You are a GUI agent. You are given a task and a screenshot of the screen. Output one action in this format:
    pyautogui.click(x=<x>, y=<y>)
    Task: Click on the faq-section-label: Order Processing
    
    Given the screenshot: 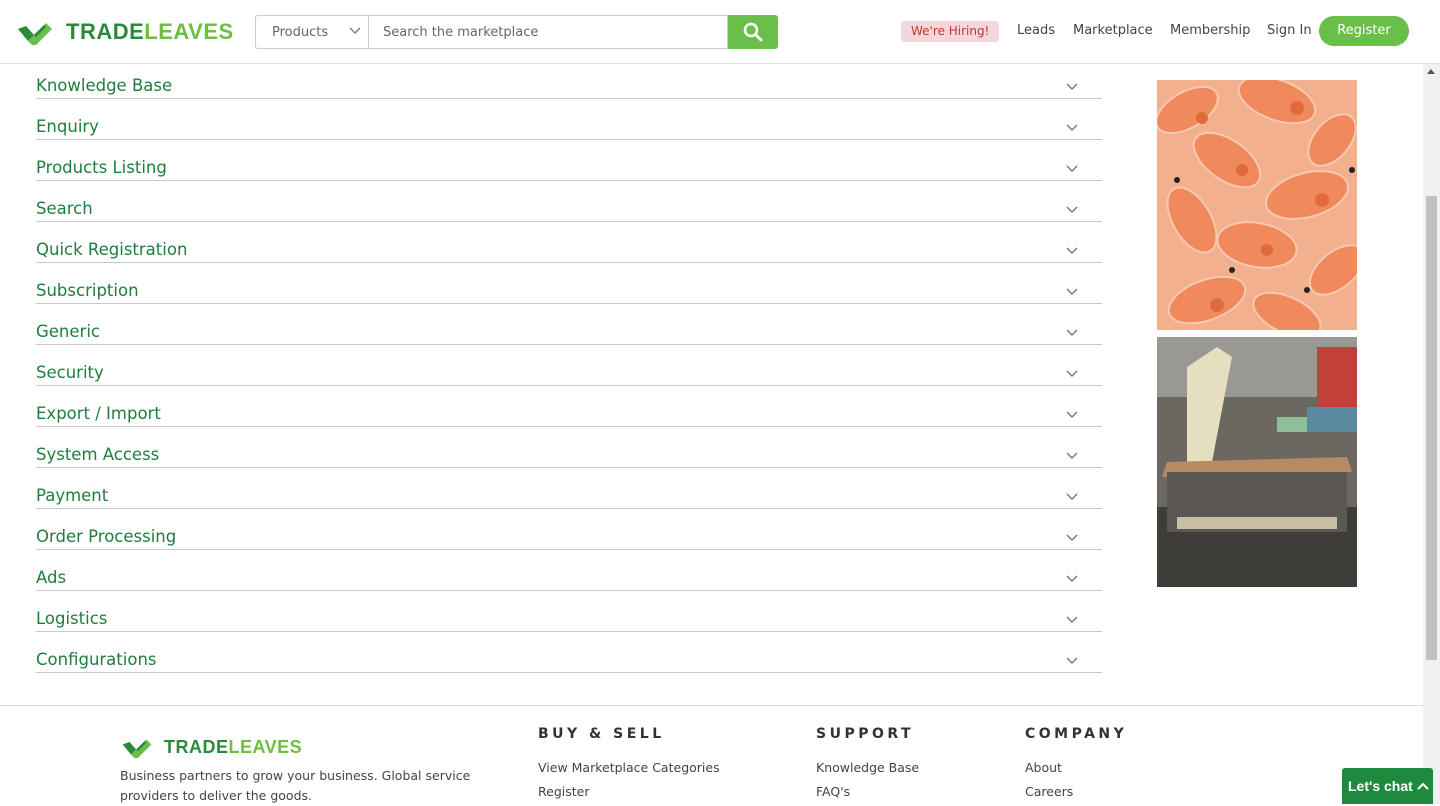 What is the action you would take?
    pyautogui.click(x=106, y=536)
    